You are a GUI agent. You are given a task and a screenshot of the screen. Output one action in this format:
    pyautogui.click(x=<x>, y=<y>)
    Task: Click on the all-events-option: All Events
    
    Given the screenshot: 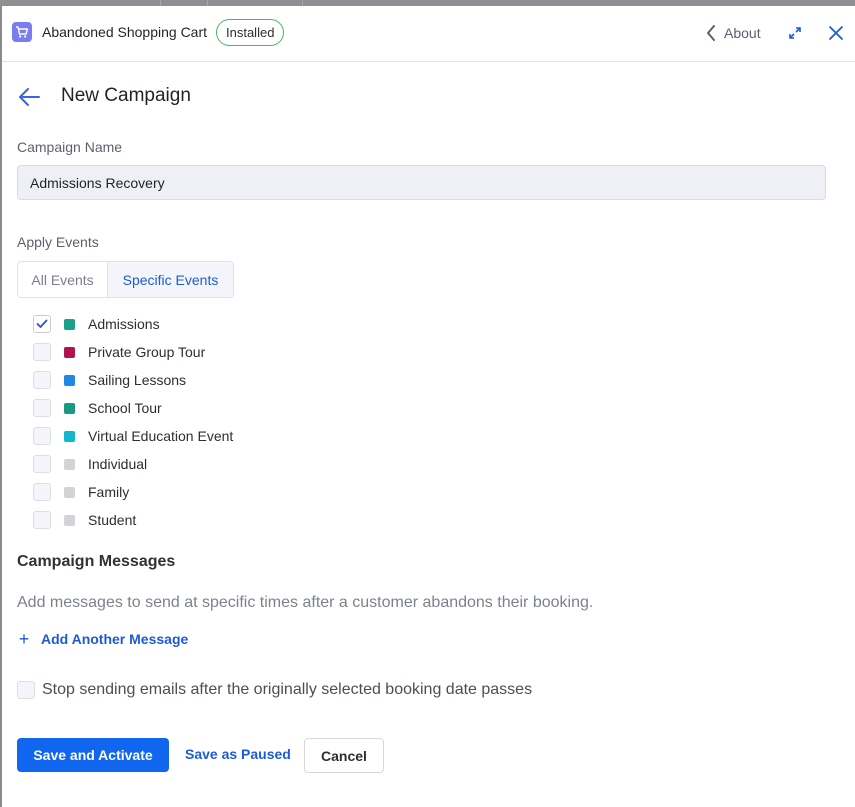 What is the action you would take?
    pyautogui.click(x=63, y=279)
    